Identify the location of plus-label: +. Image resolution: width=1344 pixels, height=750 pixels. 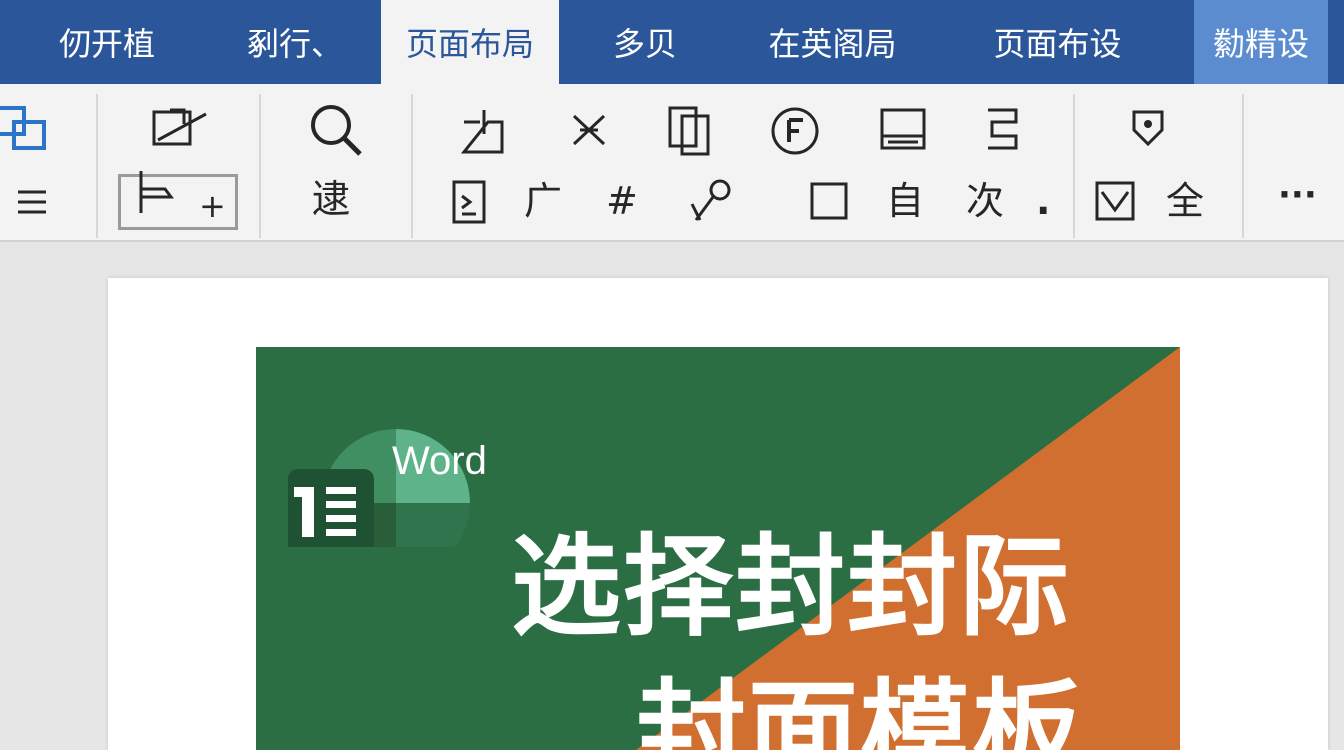
(212, 206).